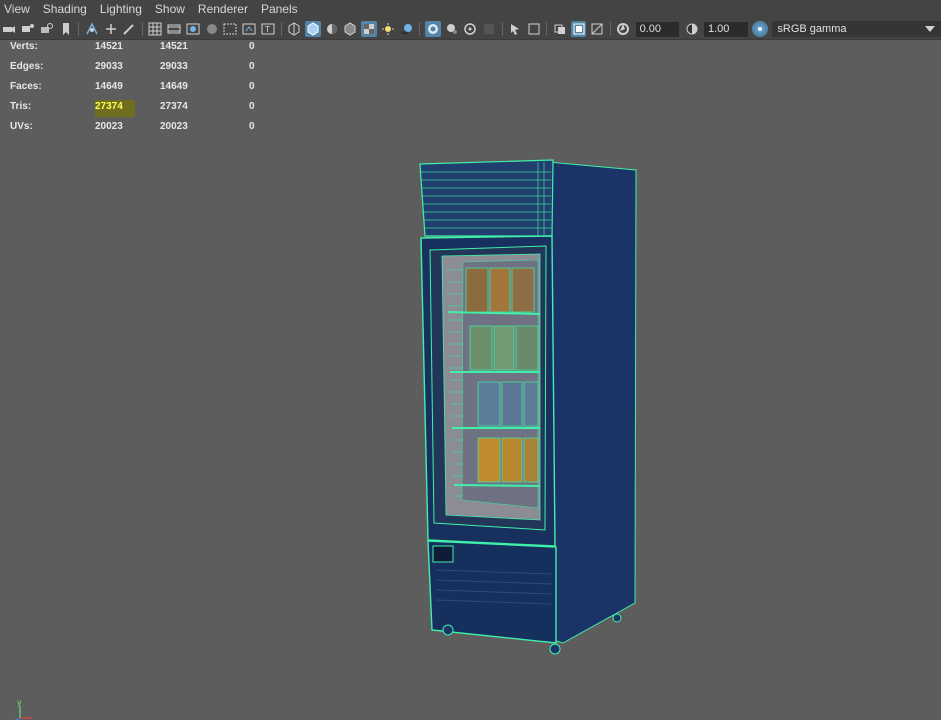 Image resolution: width=941 pixels, height=720 pixels. Describe the element at coordinates (19, 702) in the screenshot. I see `axis-y-label: y` at that location.